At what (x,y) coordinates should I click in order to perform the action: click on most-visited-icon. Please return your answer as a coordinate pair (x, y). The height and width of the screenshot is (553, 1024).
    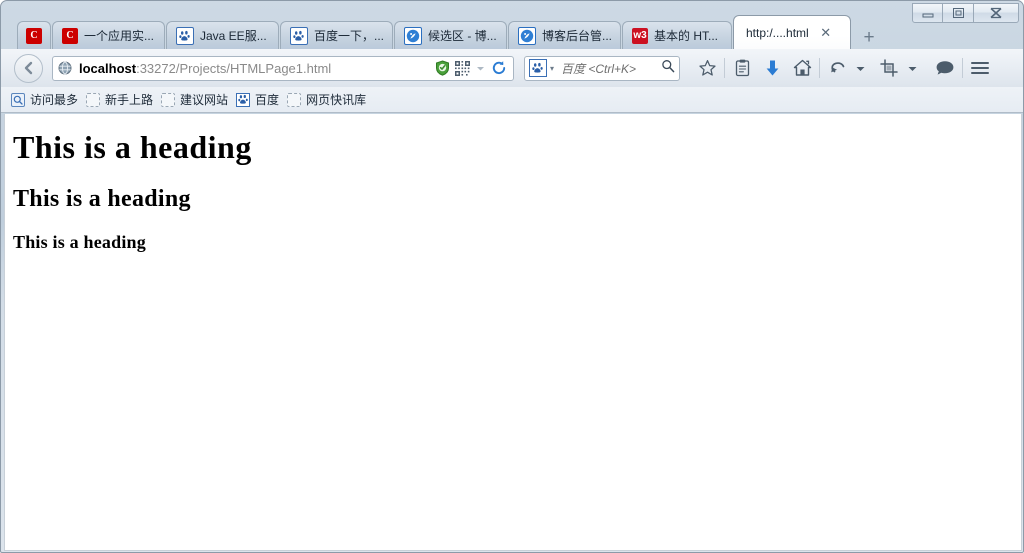
    Looking at the image, I should click on (18, 99).